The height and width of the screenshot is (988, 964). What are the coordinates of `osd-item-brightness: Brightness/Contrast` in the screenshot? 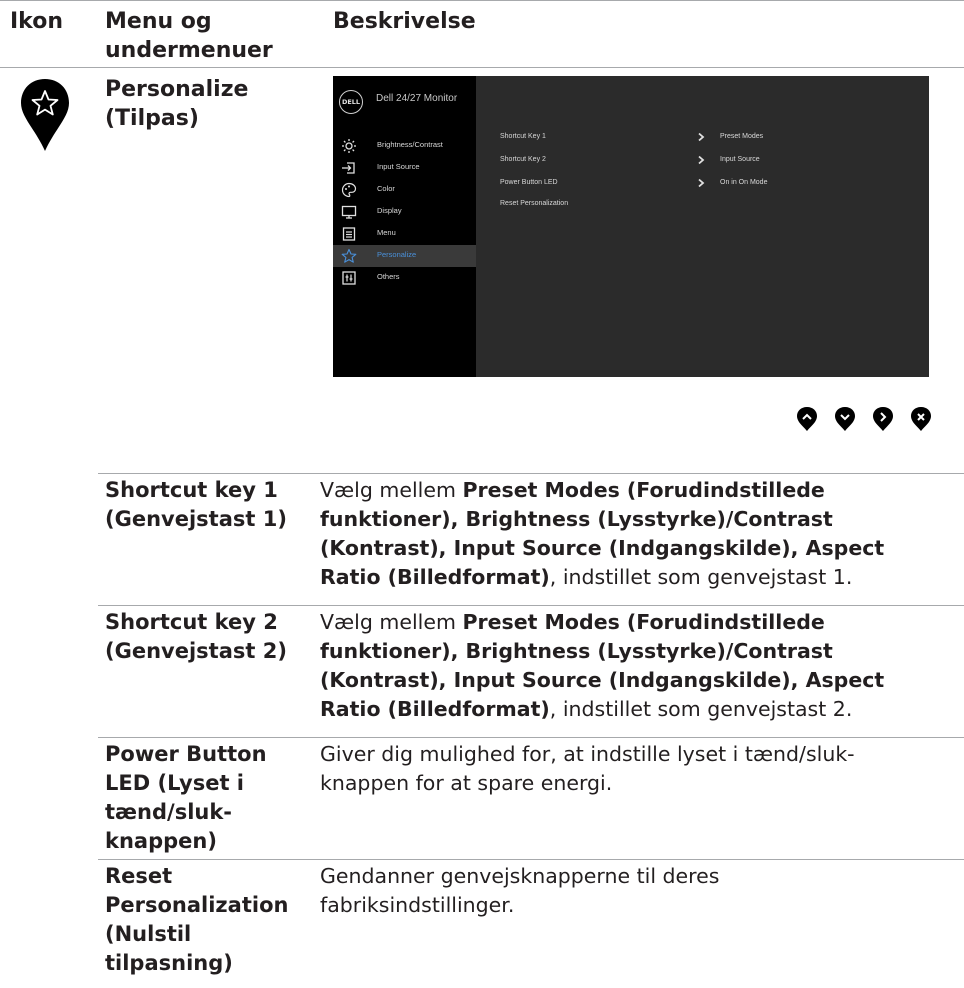 It's located at (404, 146).